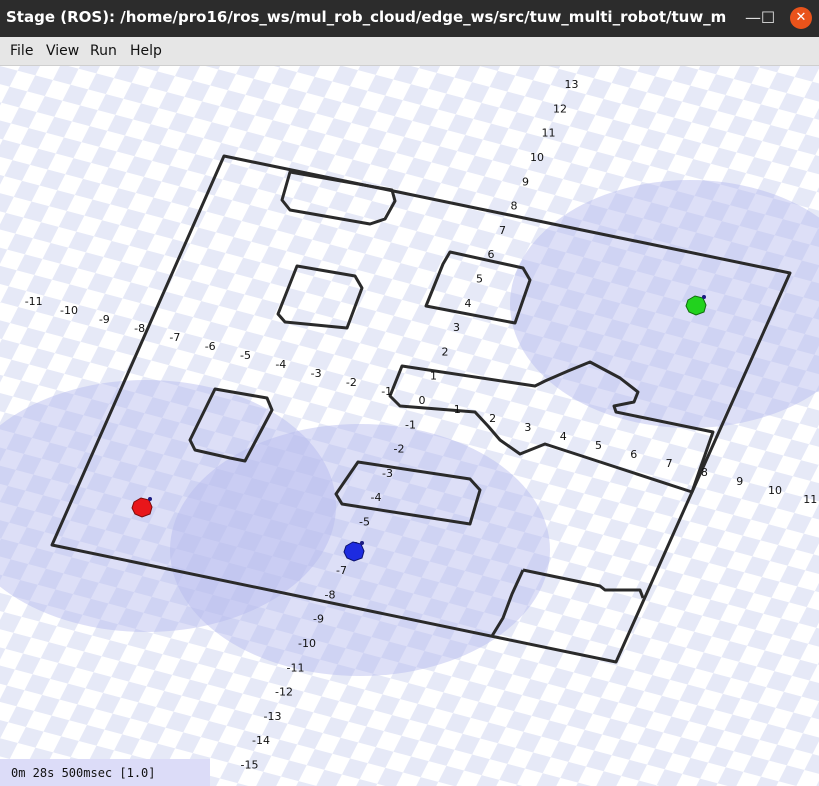 This screenshot has width=819, height=786. I want to click on close-button: ✕, so click(801, 18).